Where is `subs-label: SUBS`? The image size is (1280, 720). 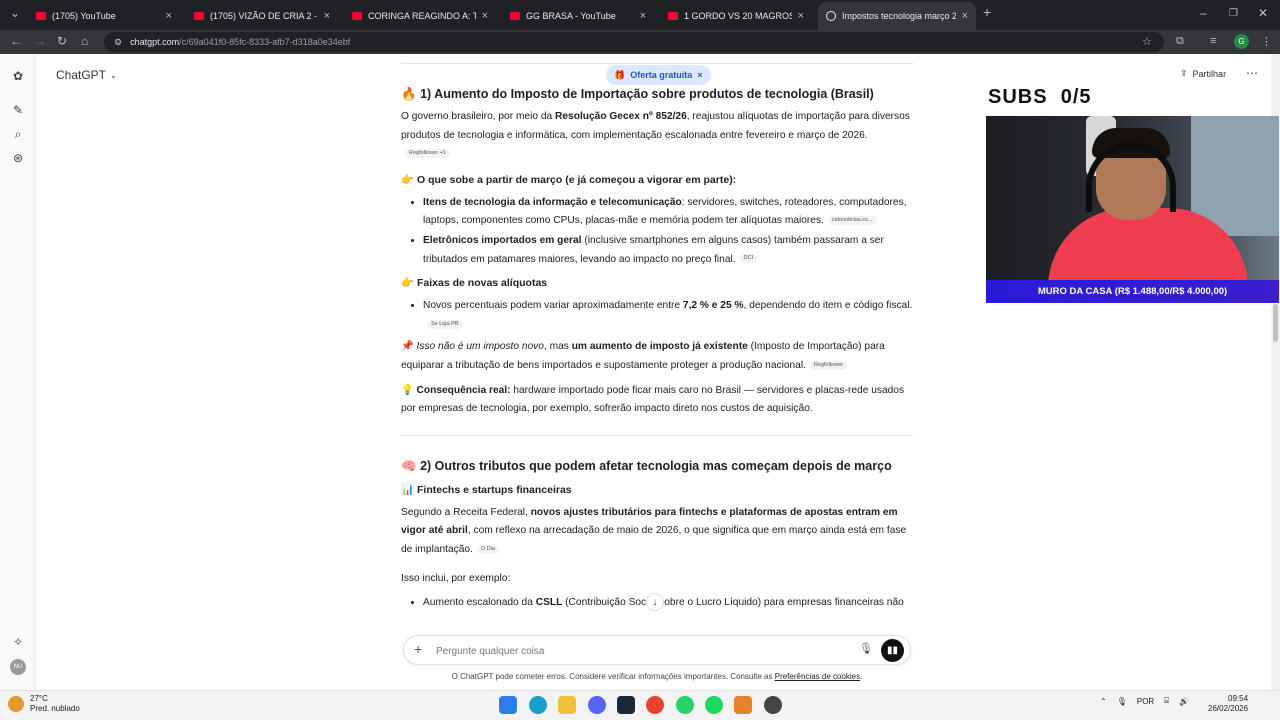
subs-label: SUBS is located at coordinates (1018, 97).